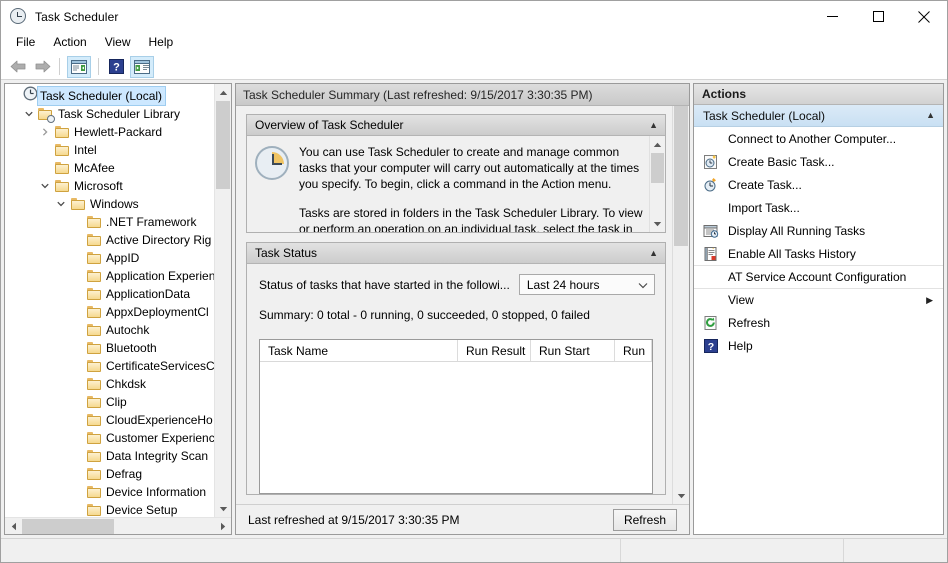 Image resolution: width=948 pixels, height=563 pixels. Describe the element at coordinates (223, 92) in the screenshot. I see `tree-scroll-up-button` at that location.